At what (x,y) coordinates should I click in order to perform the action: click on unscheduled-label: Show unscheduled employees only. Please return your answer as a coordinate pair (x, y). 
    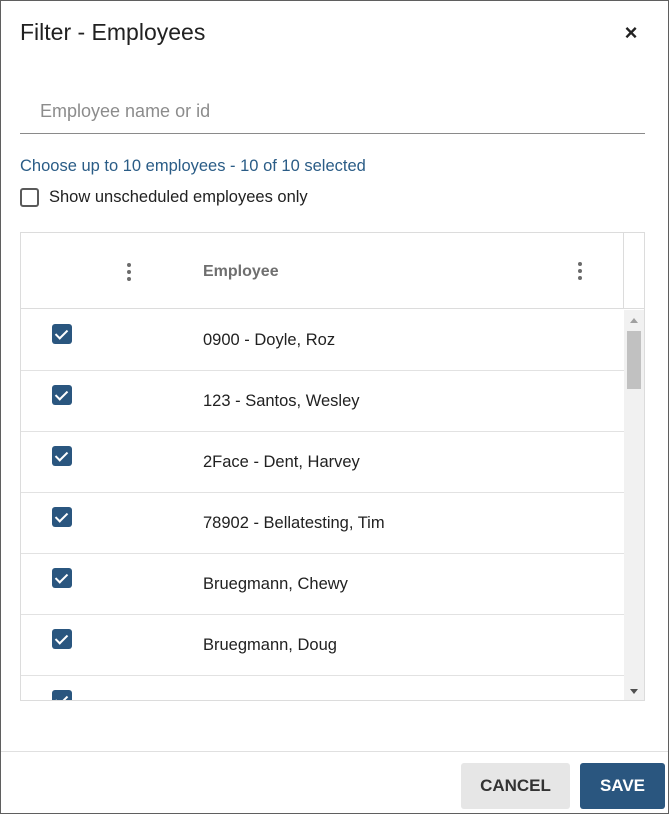
    Looking at the image, I should click on (178, 197).